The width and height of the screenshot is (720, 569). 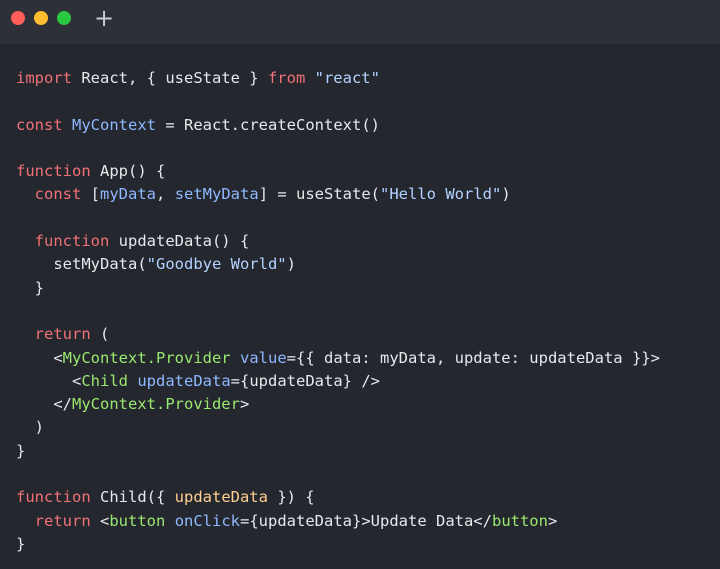 What do you see at coordinates (319, 194) in the screenshot?
I see `code-token-plain: ] = useState(` at bounding box center [319, 194].